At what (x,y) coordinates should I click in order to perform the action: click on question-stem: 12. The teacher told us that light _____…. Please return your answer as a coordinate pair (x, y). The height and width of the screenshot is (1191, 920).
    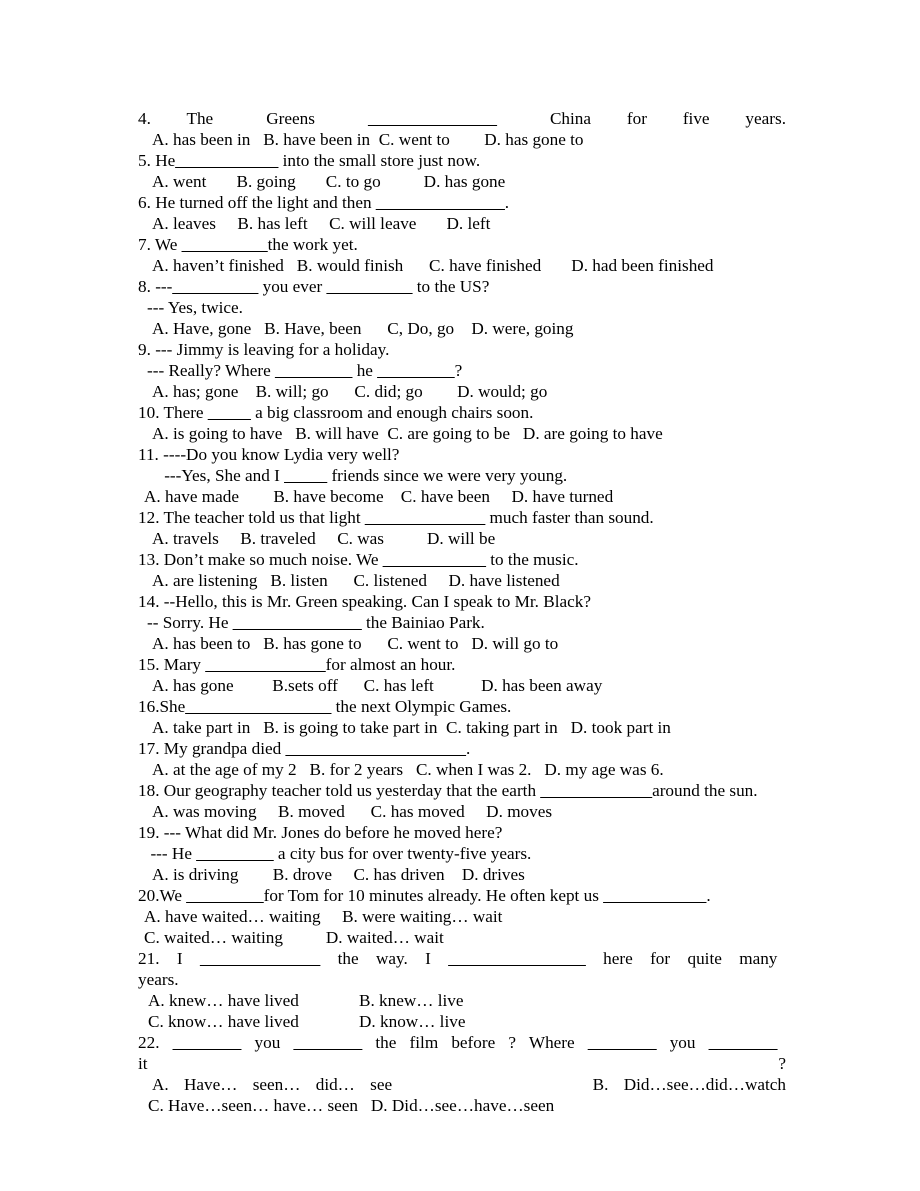
    Looking at the image, I should click on (396, 517).